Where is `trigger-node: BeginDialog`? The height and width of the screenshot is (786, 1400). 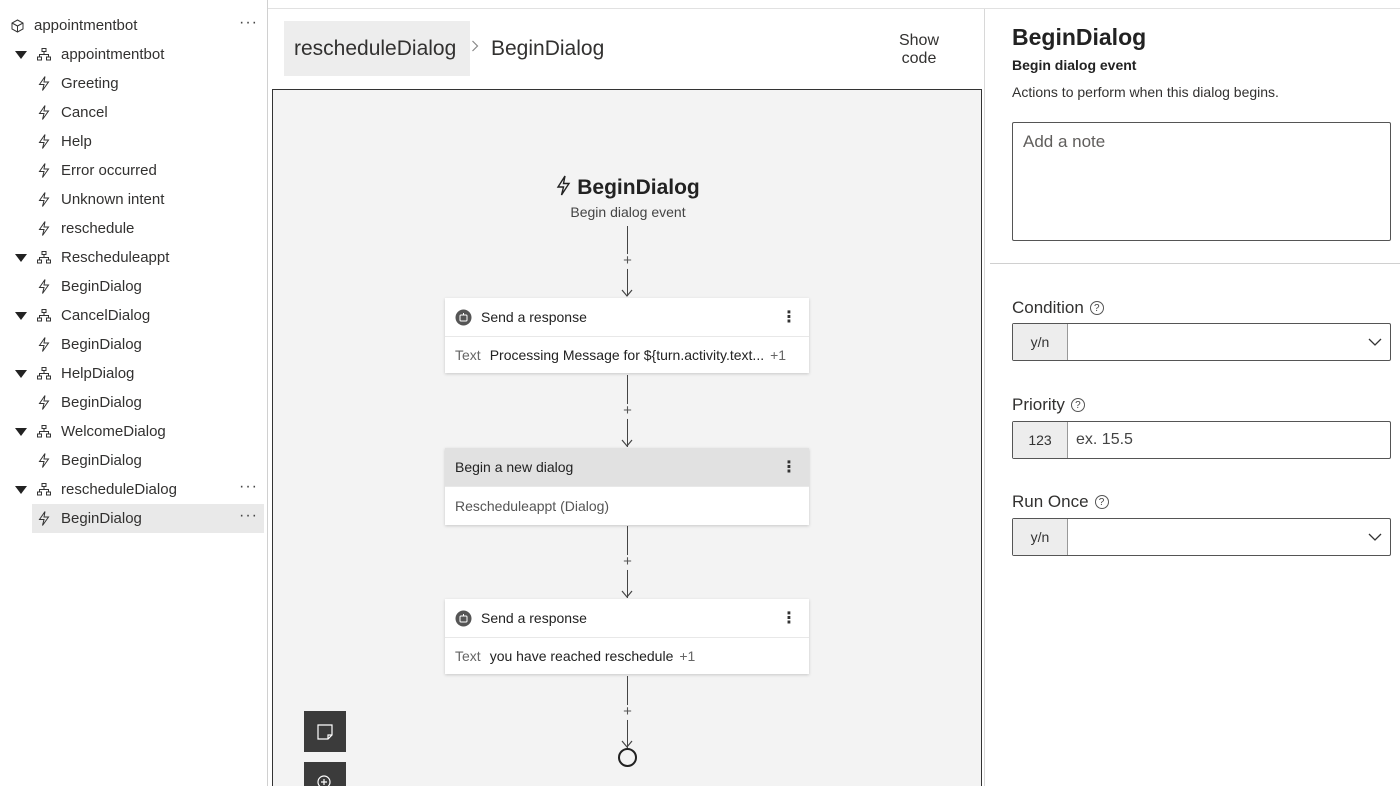
trigger-node: BeginDialog is located at coordinates (628, 188).